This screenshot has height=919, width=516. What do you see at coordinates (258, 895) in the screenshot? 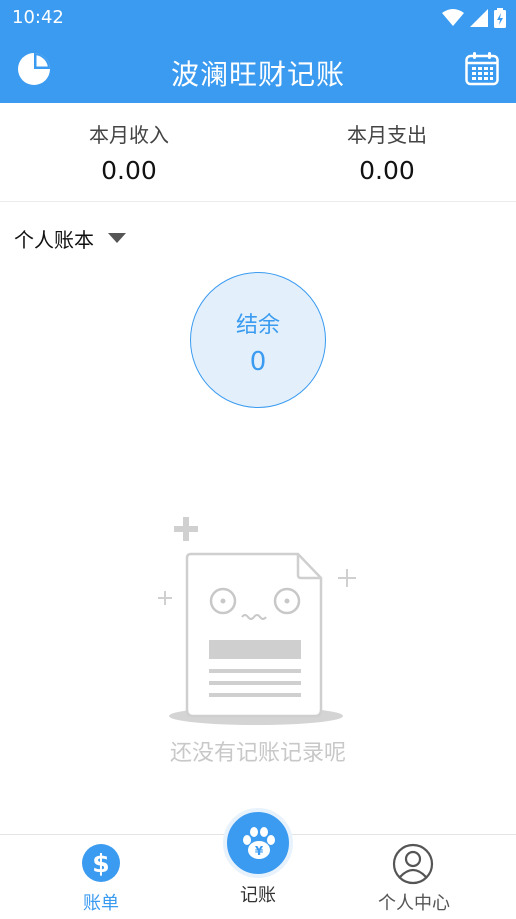
I see `tab-record-label: 记账` at bounding box center [258, 895].